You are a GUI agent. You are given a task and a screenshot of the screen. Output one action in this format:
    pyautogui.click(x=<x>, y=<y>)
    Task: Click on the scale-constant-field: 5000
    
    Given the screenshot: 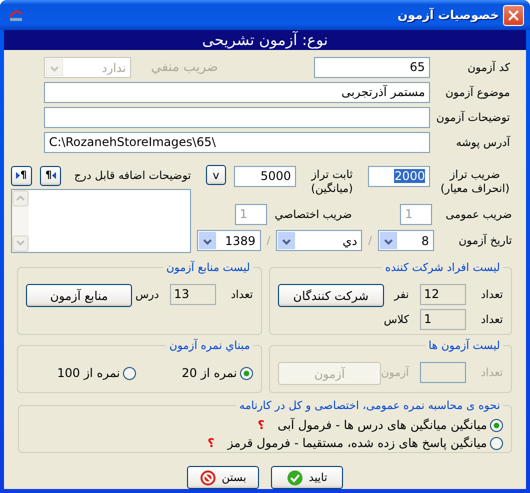 What is the action you would take?
    pyautogui.click(x=265, y=176)
    